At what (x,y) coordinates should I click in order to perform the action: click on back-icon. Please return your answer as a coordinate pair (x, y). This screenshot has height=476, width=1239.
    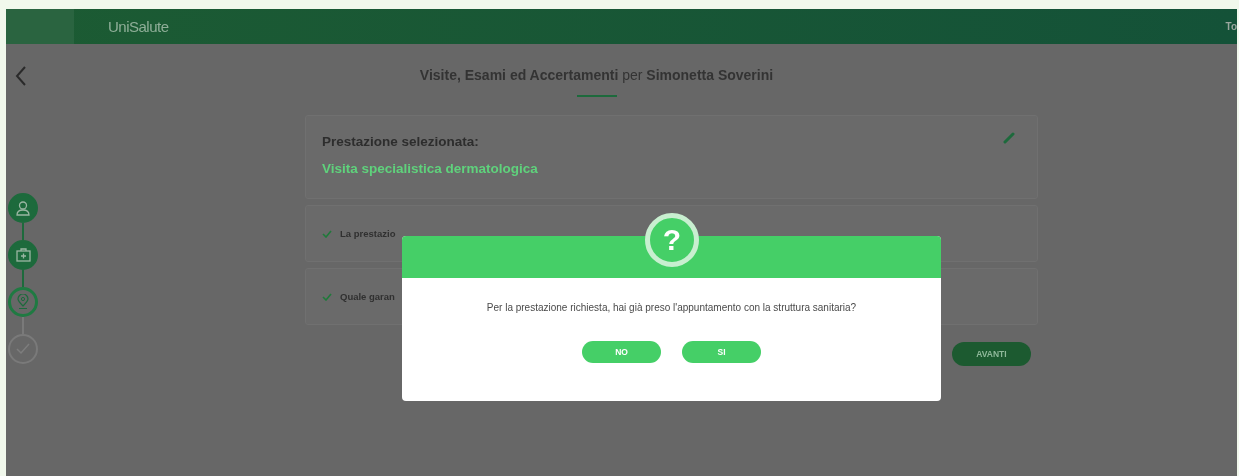
    Looking at the image, I should click on (21, 76).